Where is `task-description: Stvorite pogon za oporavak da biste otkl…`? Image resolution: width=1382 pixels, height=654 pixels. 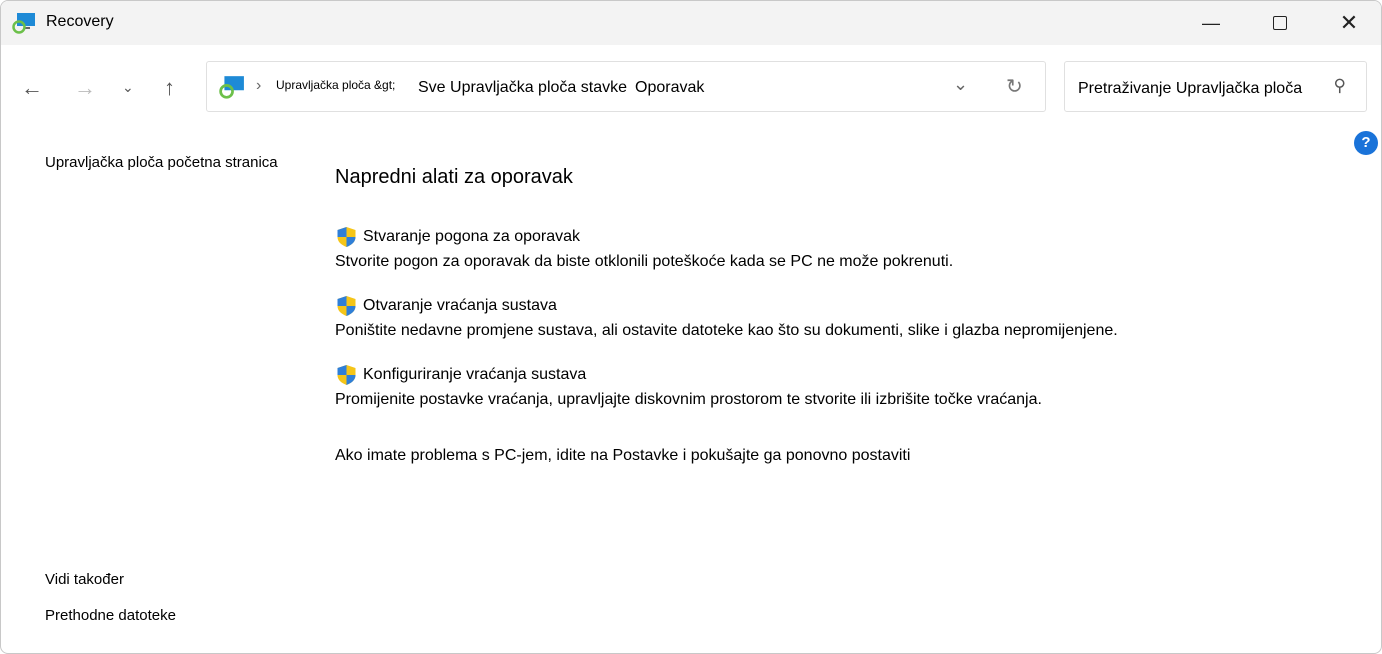
task-description: Stvorite pogon za oporavak da biste otkl… is located at coordinates (644, 261).